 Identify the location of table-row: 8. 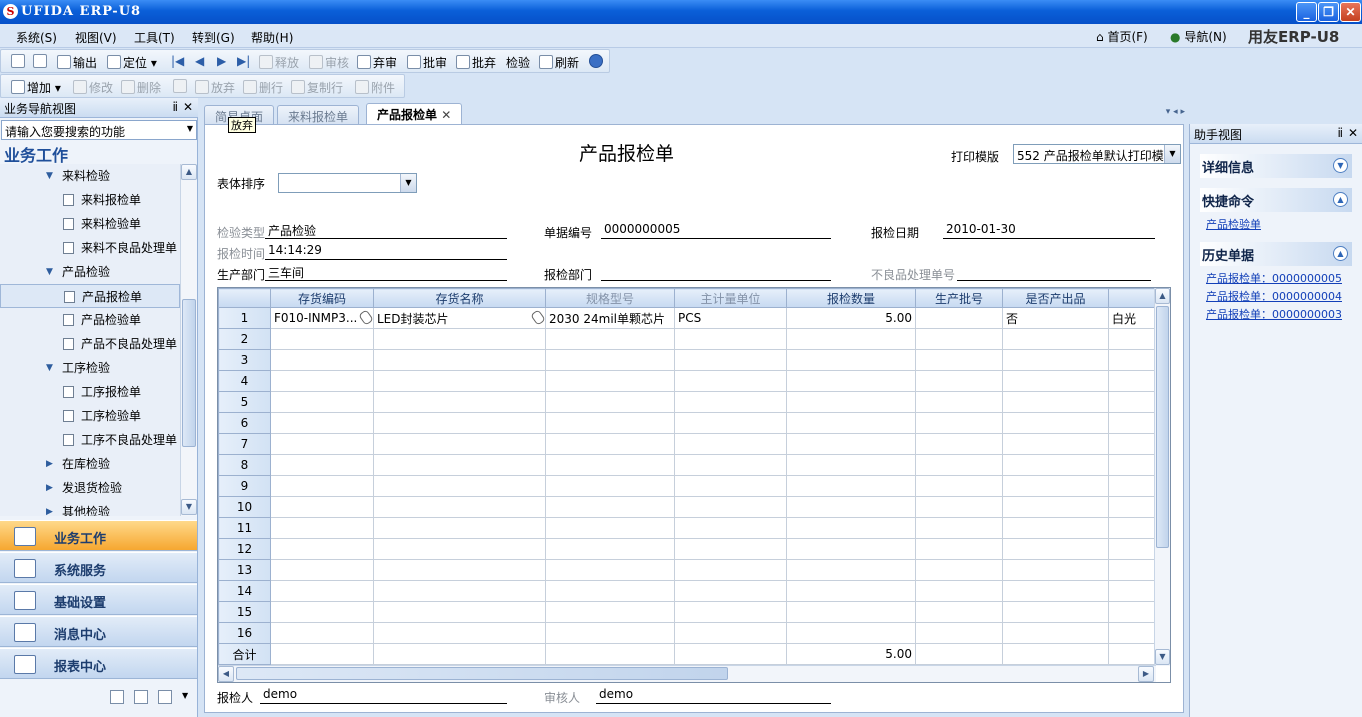
(687, 465).